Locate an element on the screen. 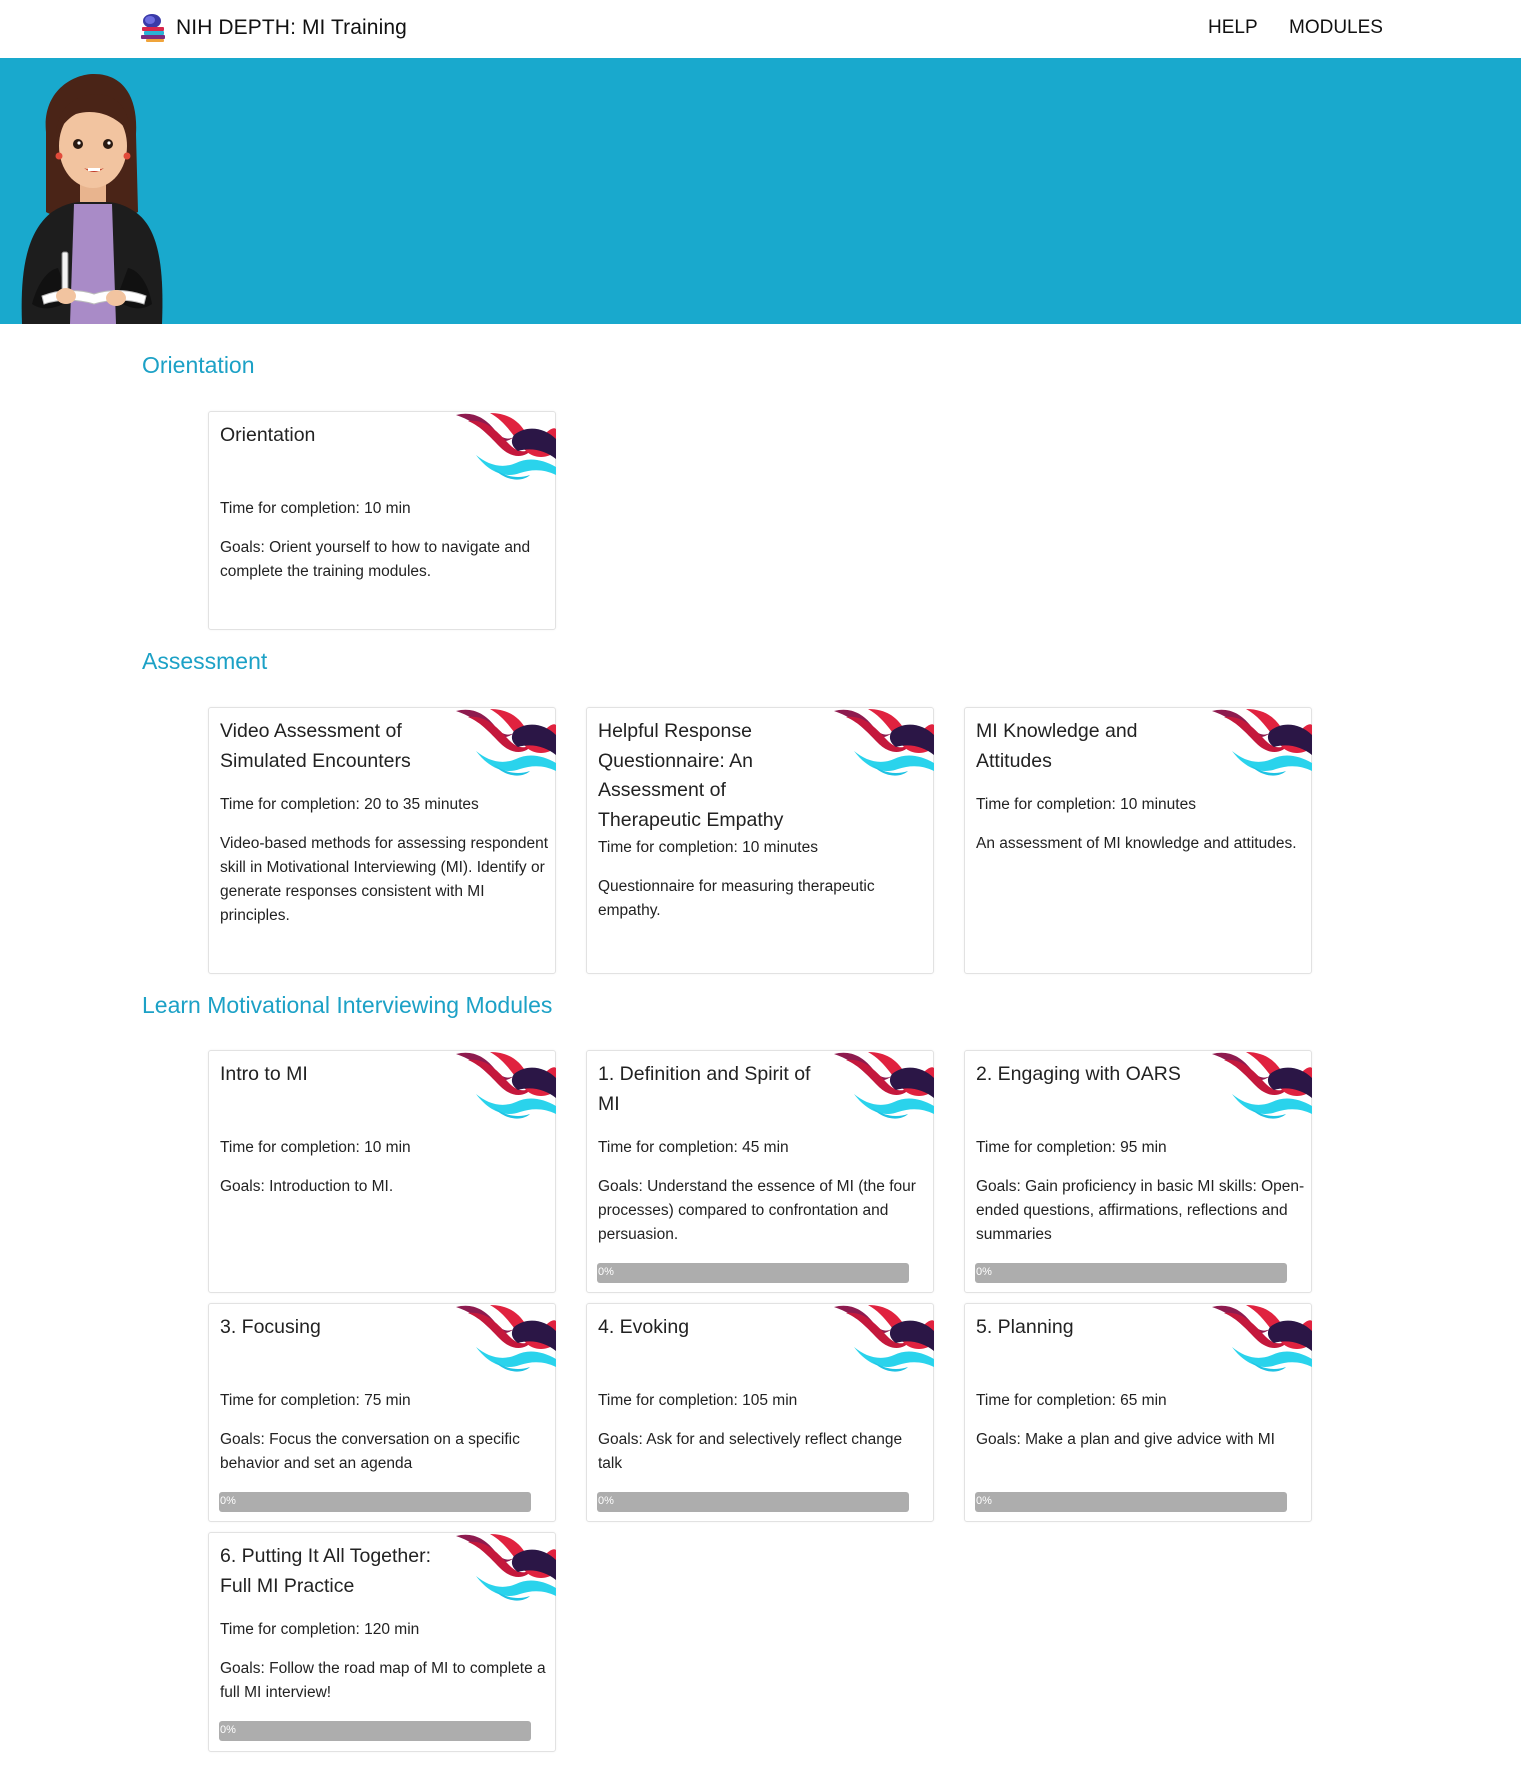 The width and height of the screenshot is (1521, 1765). card-time: Time for completion: 120 min is located at coordinates (320, 1629).